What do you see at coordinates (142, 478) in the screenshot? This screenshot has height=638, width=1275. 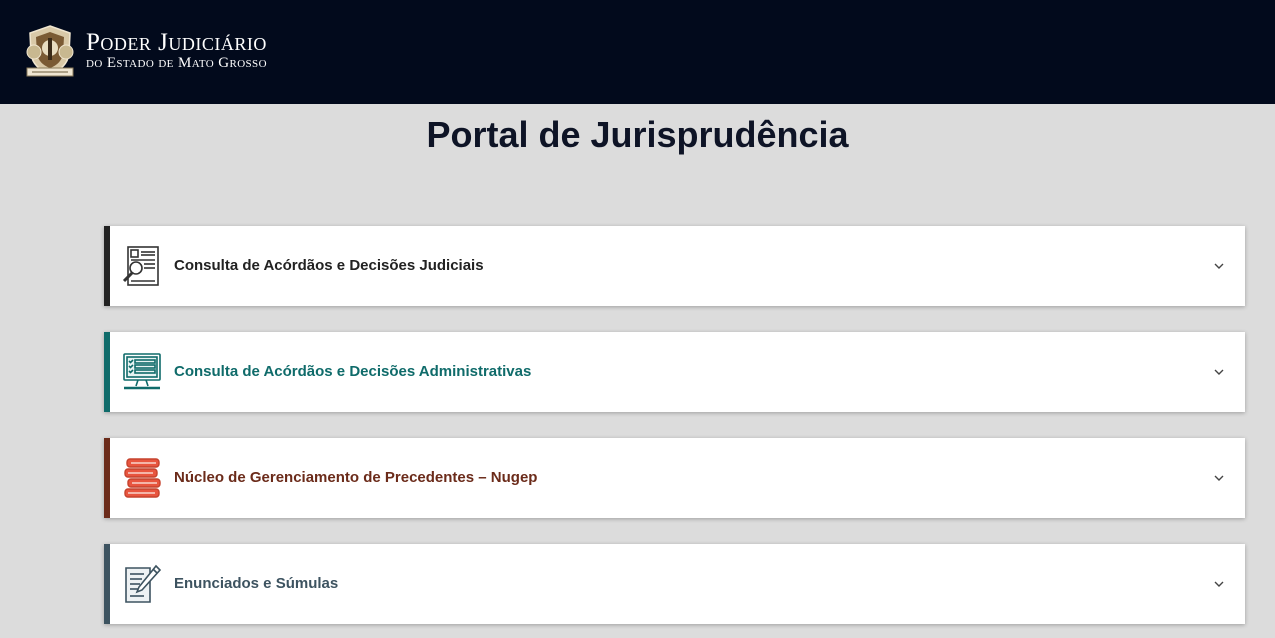 I see `book-stack-icon` at bounding box center [142, 478].